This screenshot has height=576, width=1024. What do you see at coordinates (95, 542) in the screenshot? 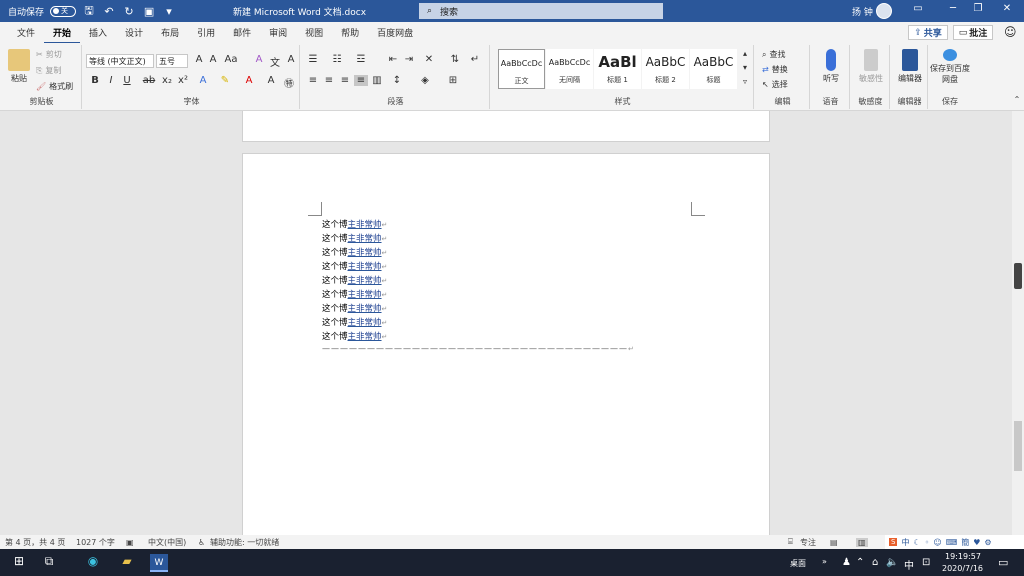
I see `word-count: 1027 个字` at bounding box center [95, 542].